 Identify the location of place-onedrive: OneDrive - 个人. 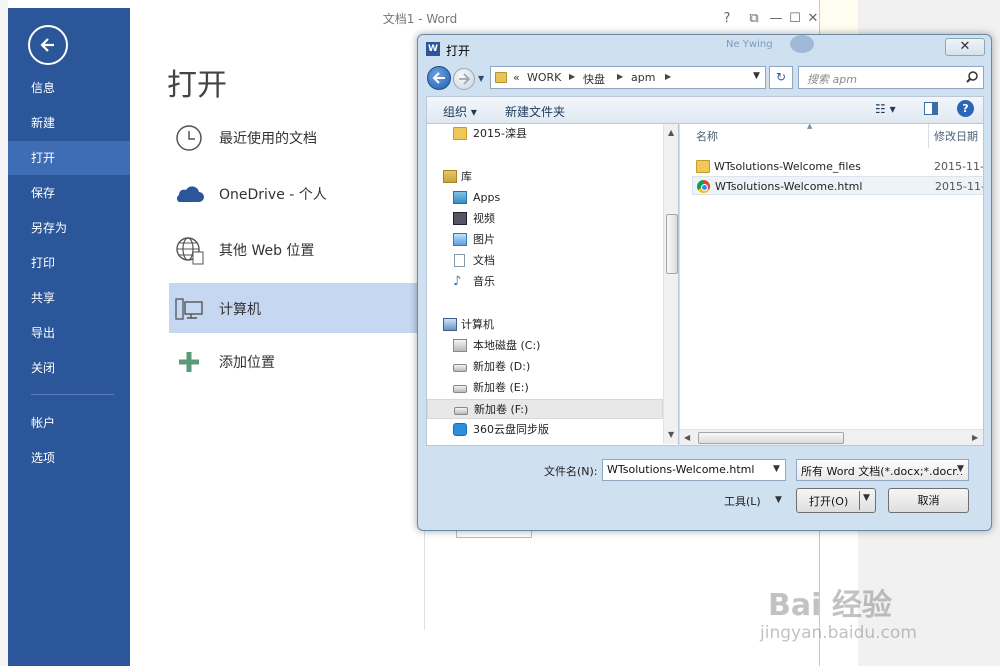
(299, 193).